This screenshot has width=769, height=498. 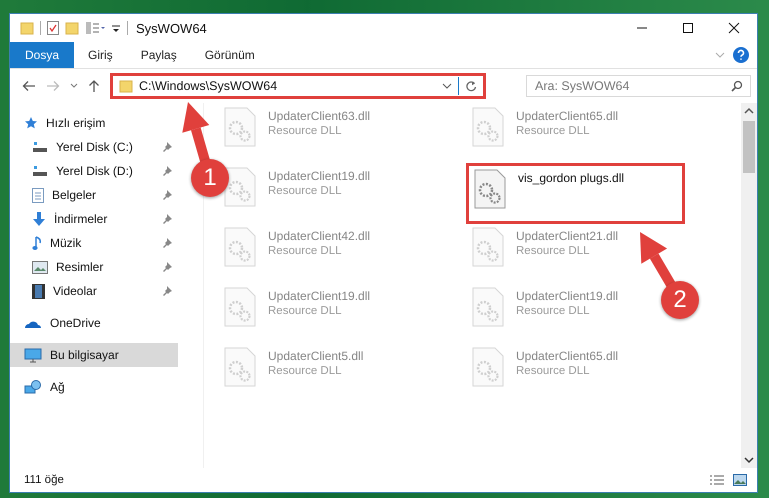 I want to click on sidebar-label: Yerel Disk (D:), so click(x=94, y=171).